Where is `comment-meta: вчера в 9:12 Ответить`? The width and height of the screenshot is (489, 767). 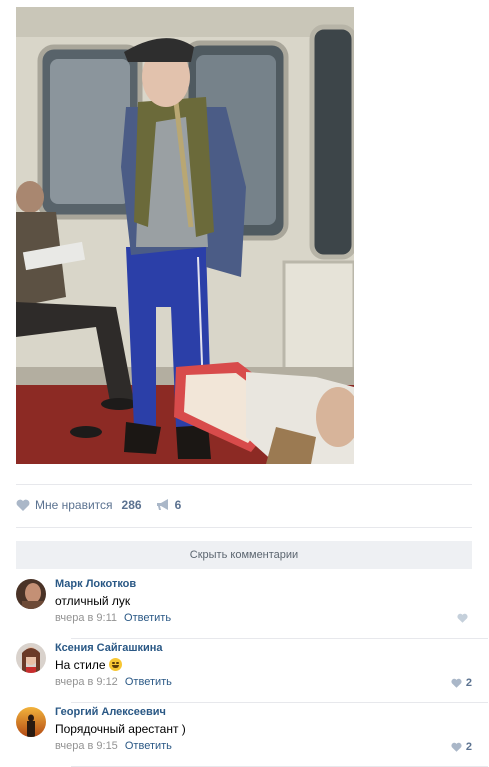
comment-meta: вчера в 9:12 Ответить is located at coordinates (113, 682).